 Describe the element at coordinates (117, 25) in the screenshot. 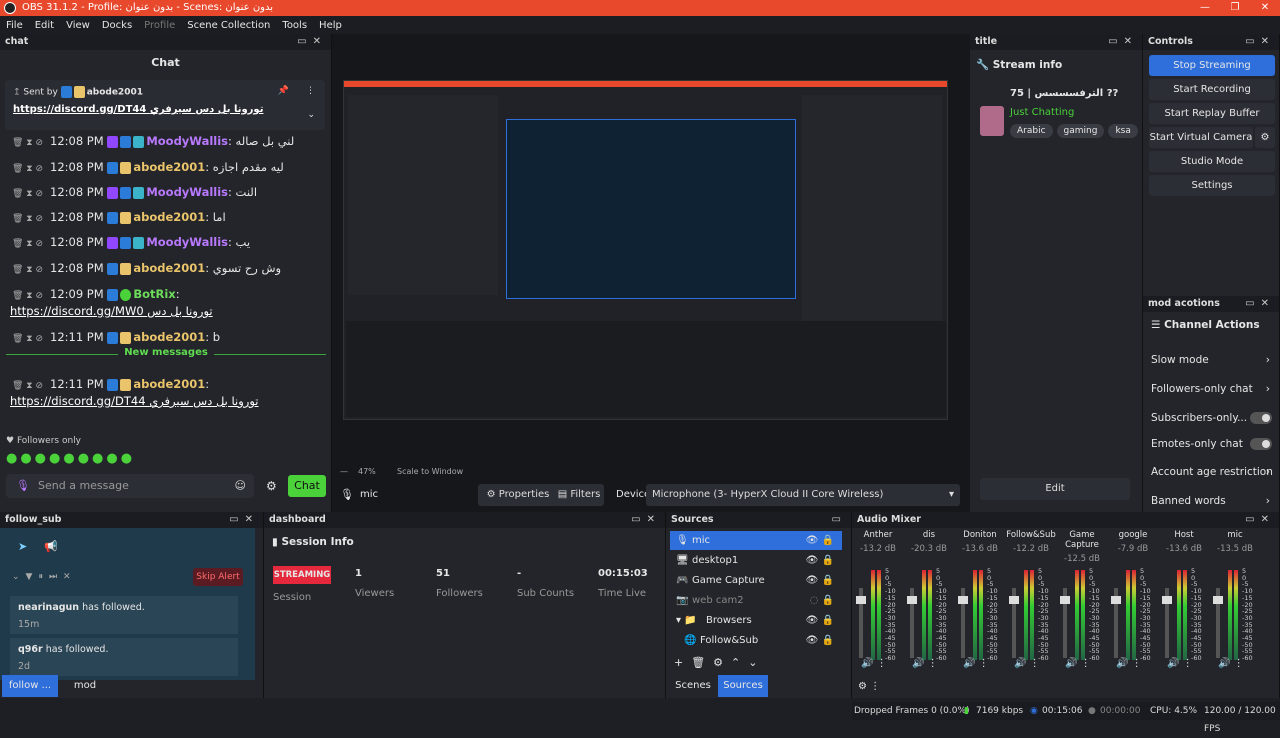

I see `menu-docks: Docks` at that location.